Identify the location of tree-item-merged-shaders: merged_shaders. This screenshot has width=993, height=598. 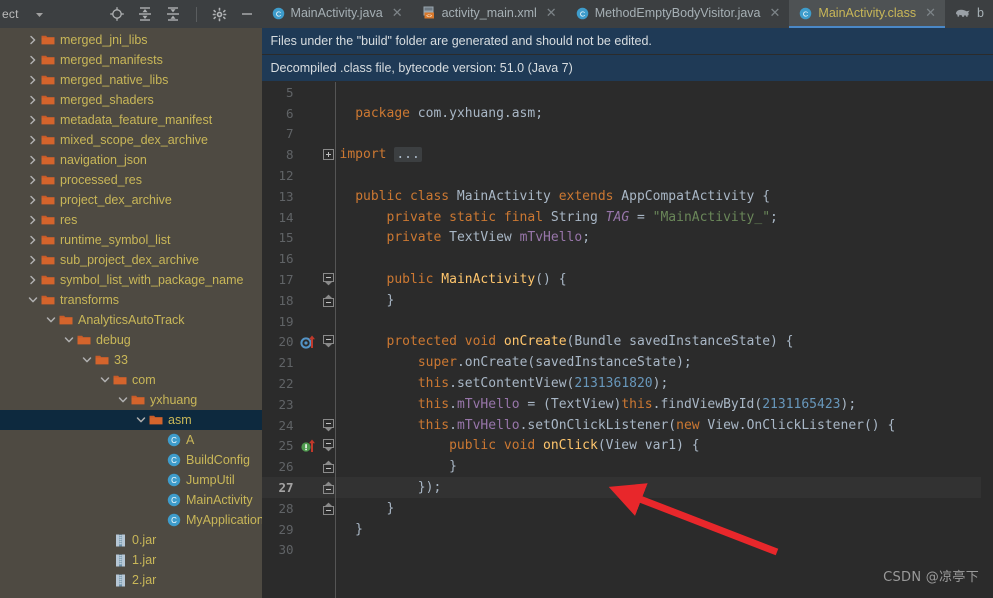
(131, 100).